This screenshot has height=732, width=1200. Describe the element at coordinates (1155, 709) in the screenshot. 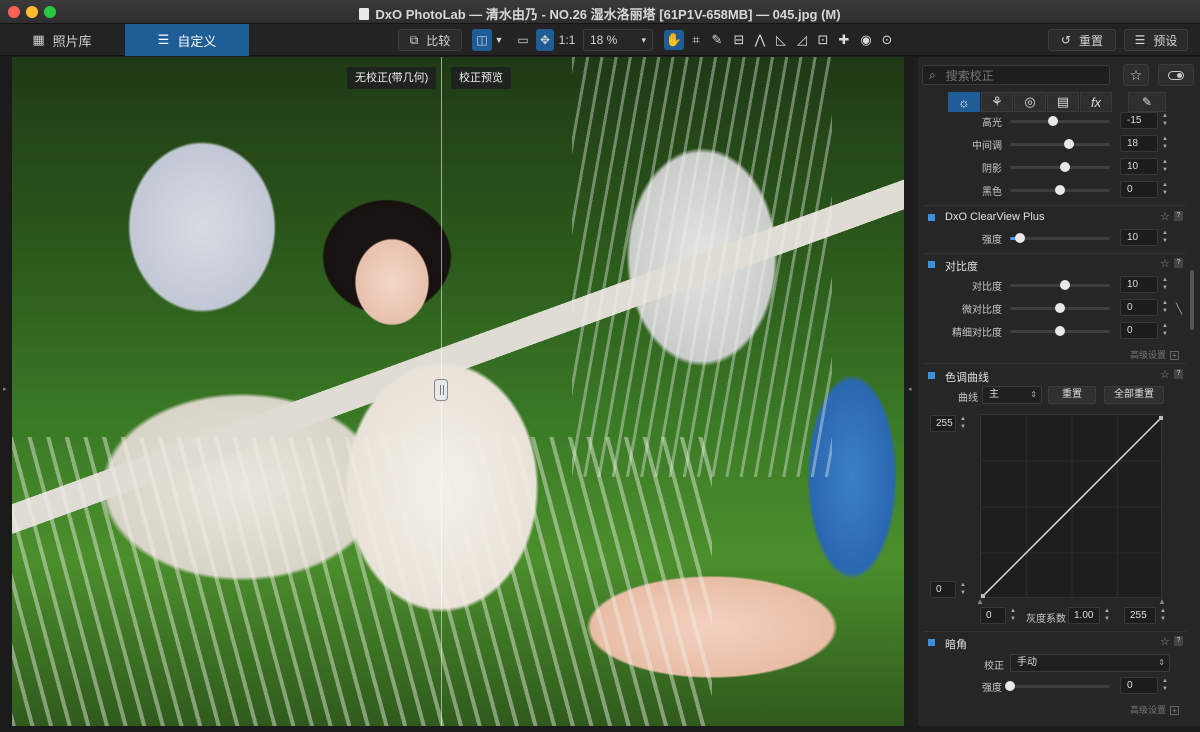

I see `vignetting-advanced-link: 高级设置 +` at that location.